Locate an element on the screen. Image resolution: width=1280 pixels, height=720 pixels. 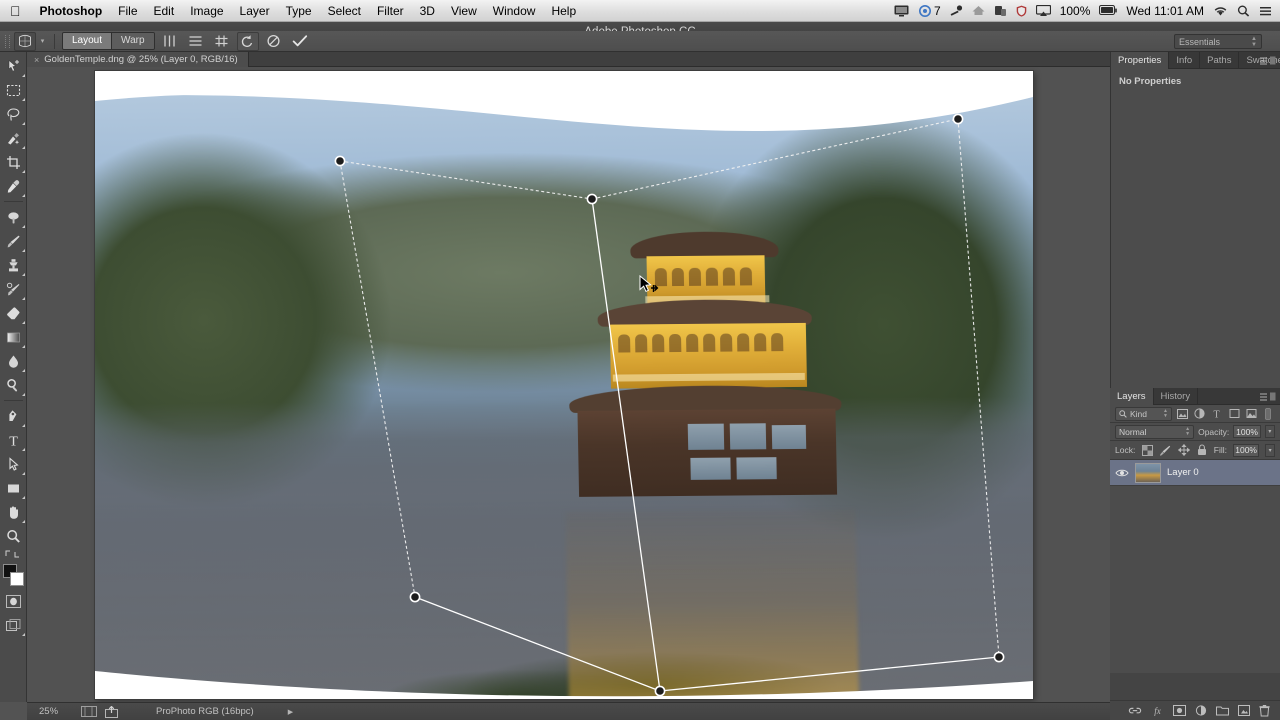
key-icon is located at coordinates (956, 10).